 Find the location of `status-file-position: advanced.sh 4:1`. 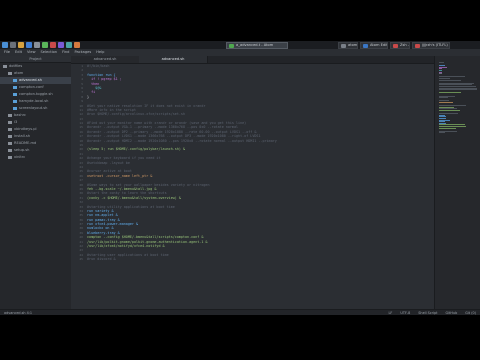

status-file-position: advanced.sh 4:1 is located at coordinates (18, 313).